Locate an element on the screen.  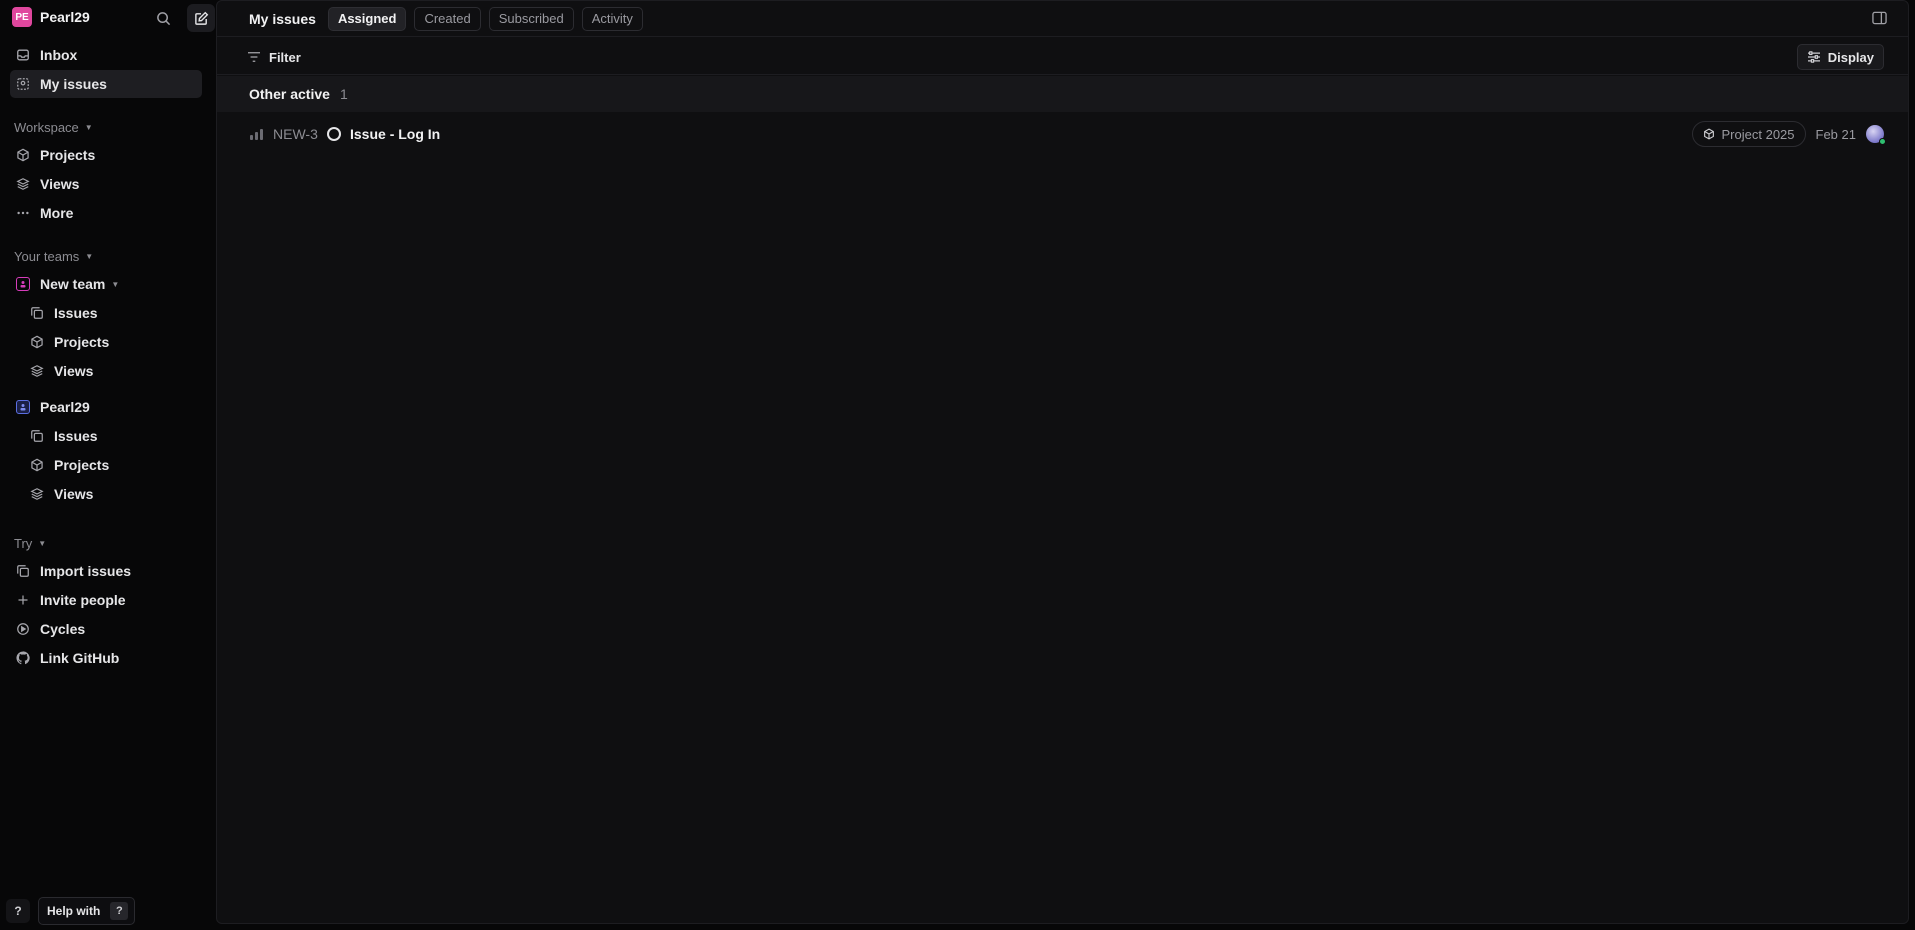
new-issue-button is located at coordinates (201, 18).